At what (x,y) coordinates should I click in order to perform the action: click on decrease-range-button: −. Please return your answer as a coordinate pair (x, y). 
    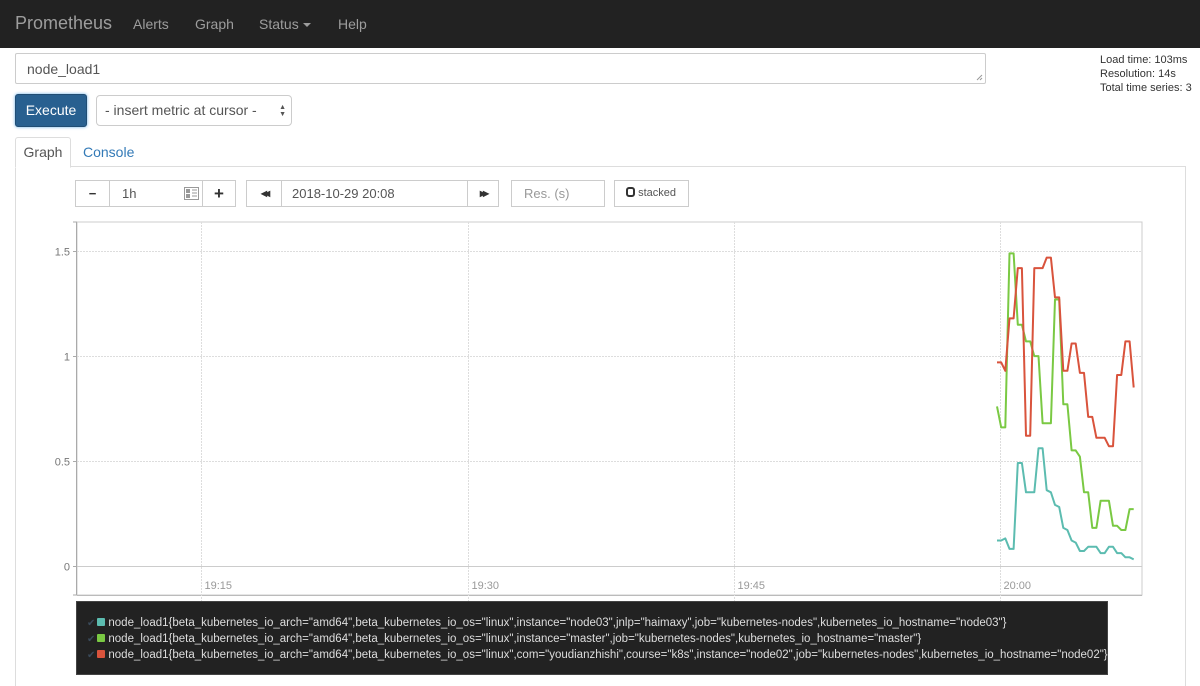
    Looking at the image, I should click on (92, 193).